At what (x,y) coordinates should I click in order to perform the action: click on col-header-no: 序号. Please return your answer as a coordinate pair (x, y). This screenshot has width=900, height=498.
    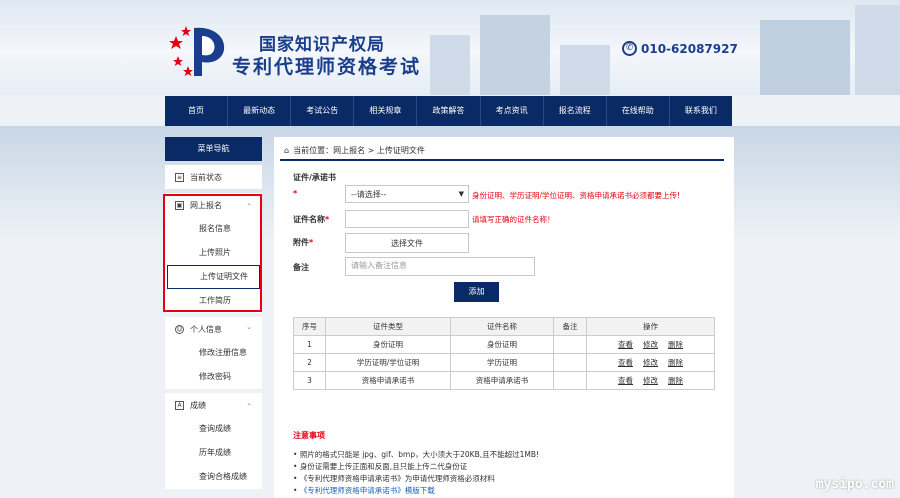
    Looking at the image, I should click on (309, 326).